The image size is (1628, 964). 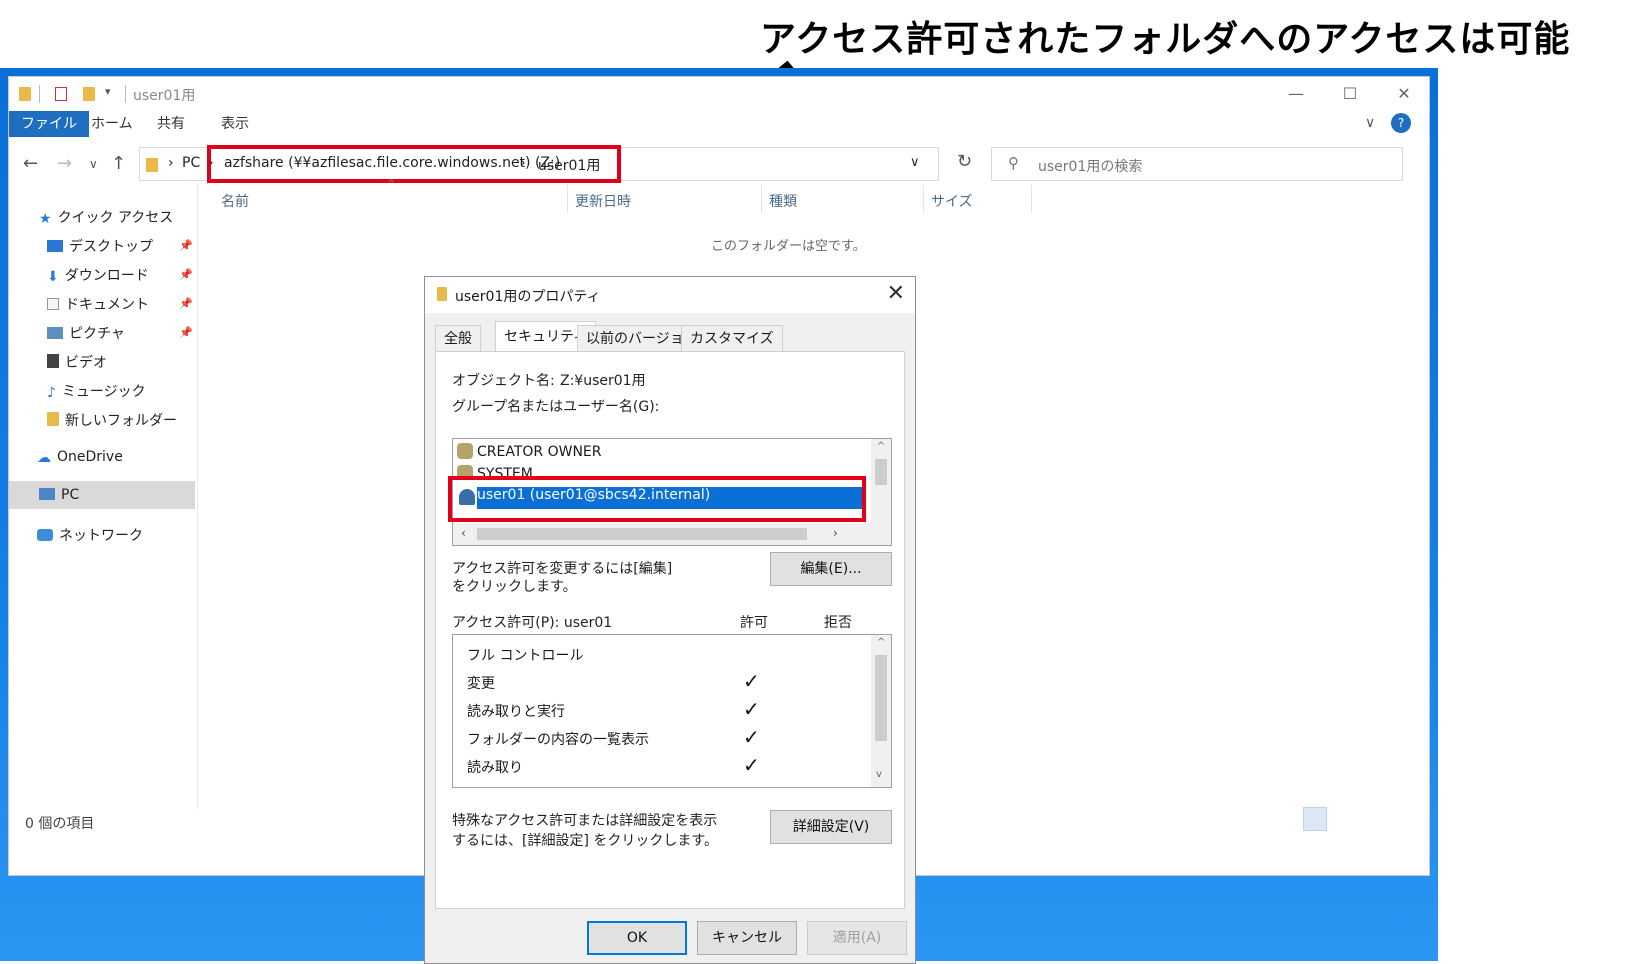 I want to click on permission-label: アクセス許可(P): user01, so click(x=532, y=623).